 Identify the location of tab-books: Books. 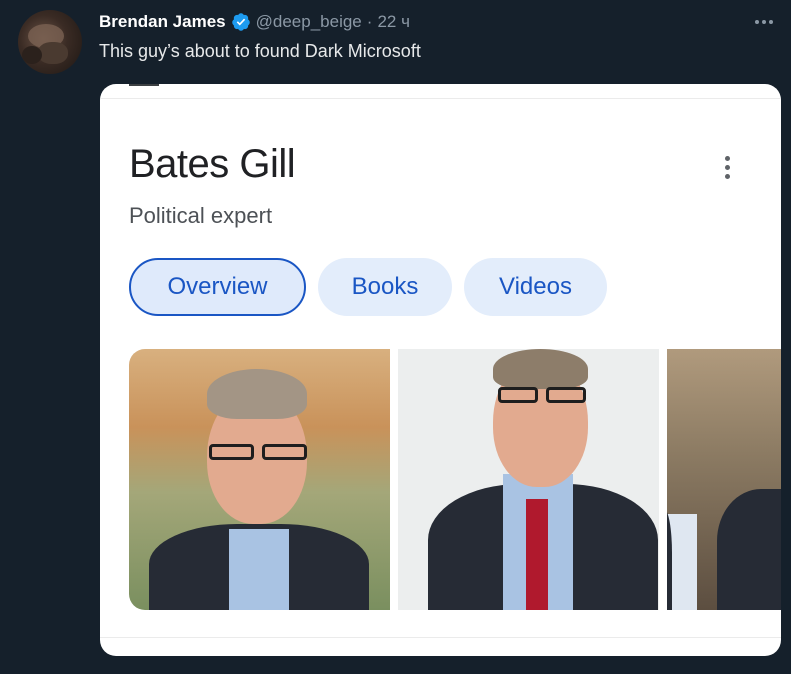
(385, 287).